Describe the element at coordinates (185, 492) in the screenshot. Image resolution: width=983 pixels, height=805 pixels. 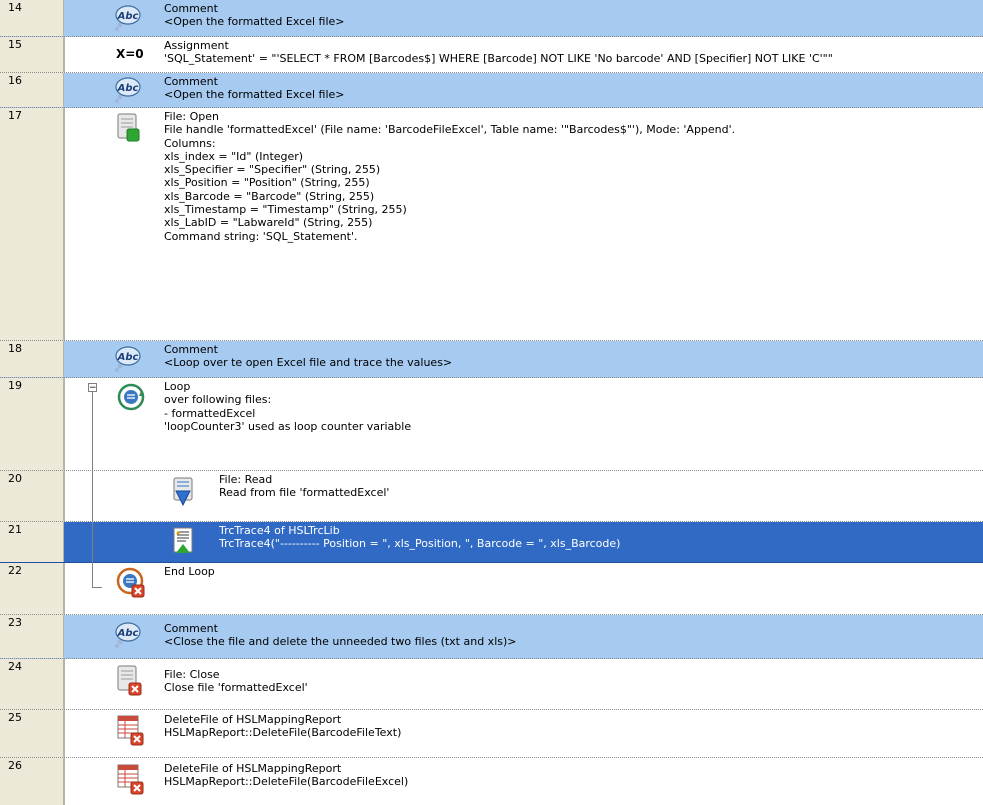
I see `file-read-icon` at that location.